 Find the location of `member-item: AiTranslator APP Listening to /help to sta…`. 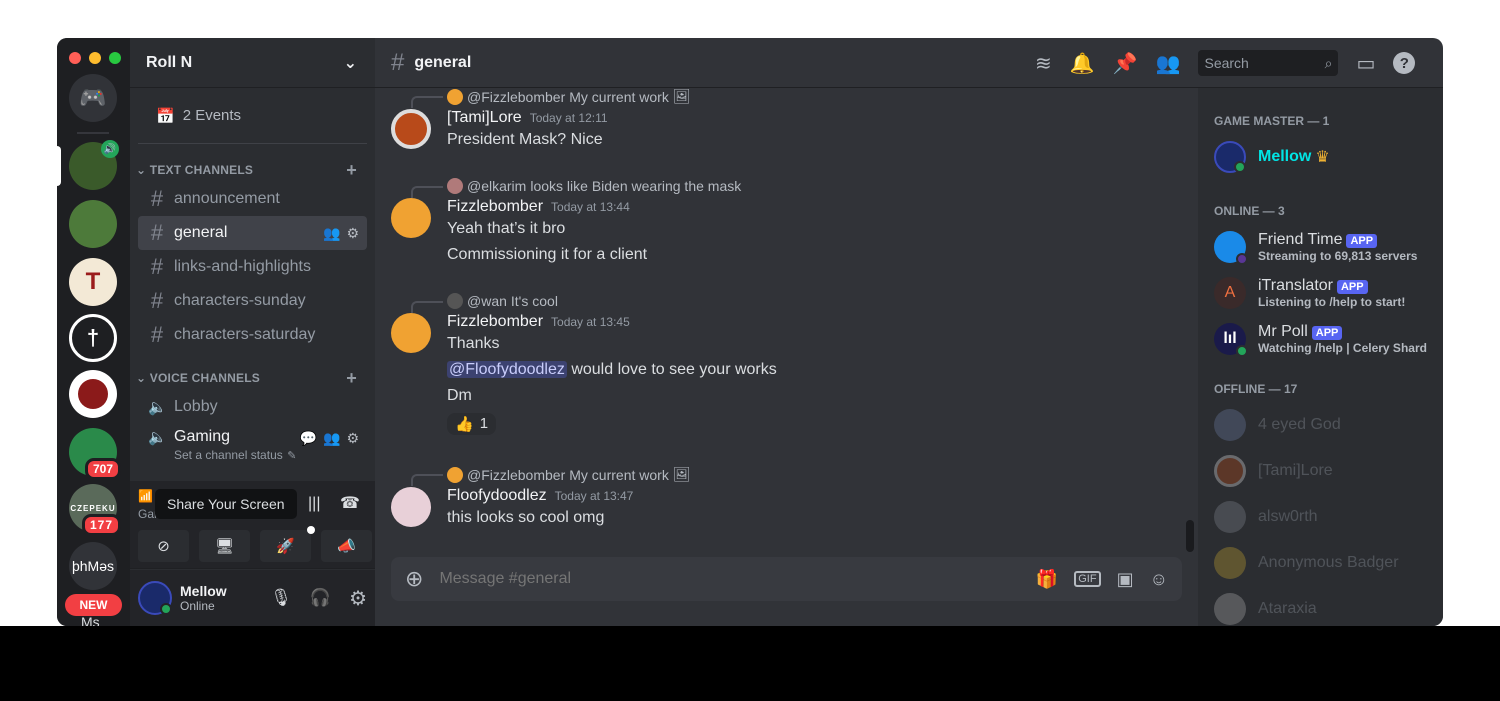

member-item: AiTranslator APP Listening to /help to sta… is located at coordinates (1320, 293).